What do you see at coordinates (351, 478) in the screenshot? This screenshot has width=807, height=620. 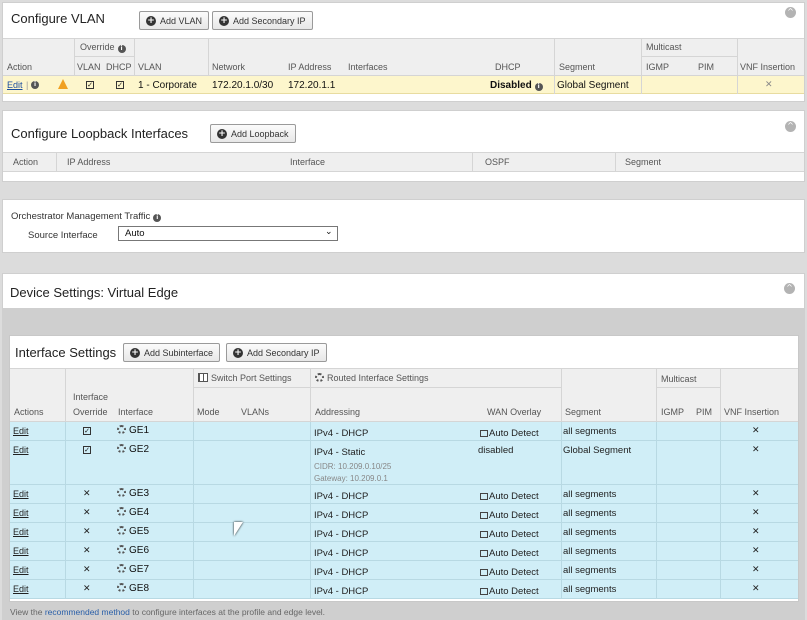 I see `interface-gateway: Gateway: 10.209.0.1` at bounding box center [351, 478].